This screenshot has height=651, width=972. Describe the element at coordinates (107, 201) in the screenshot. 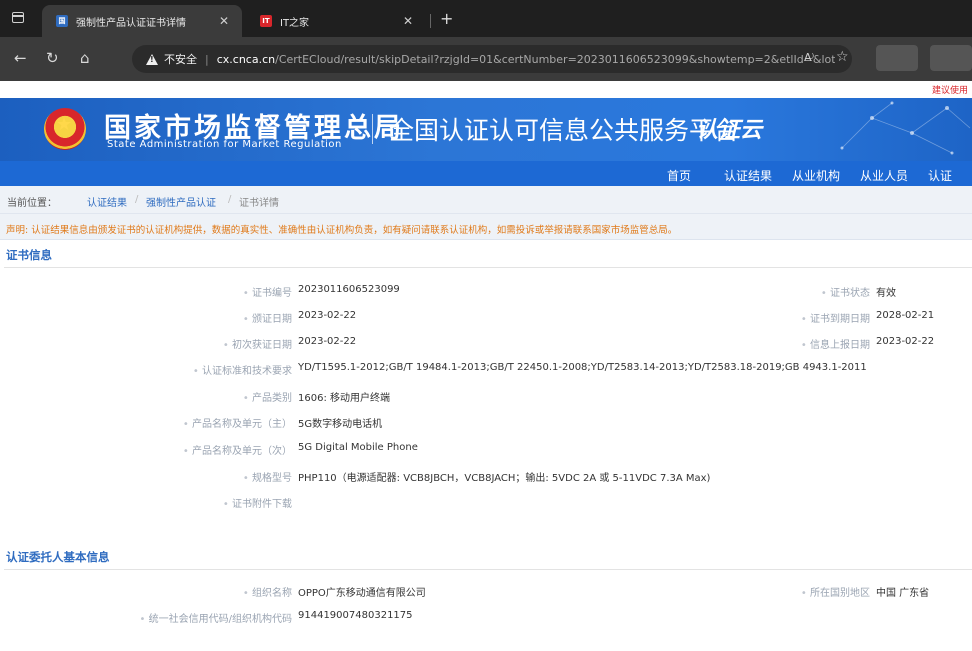

I see `breadcrumb-cert-results: 认证结果` at that location.